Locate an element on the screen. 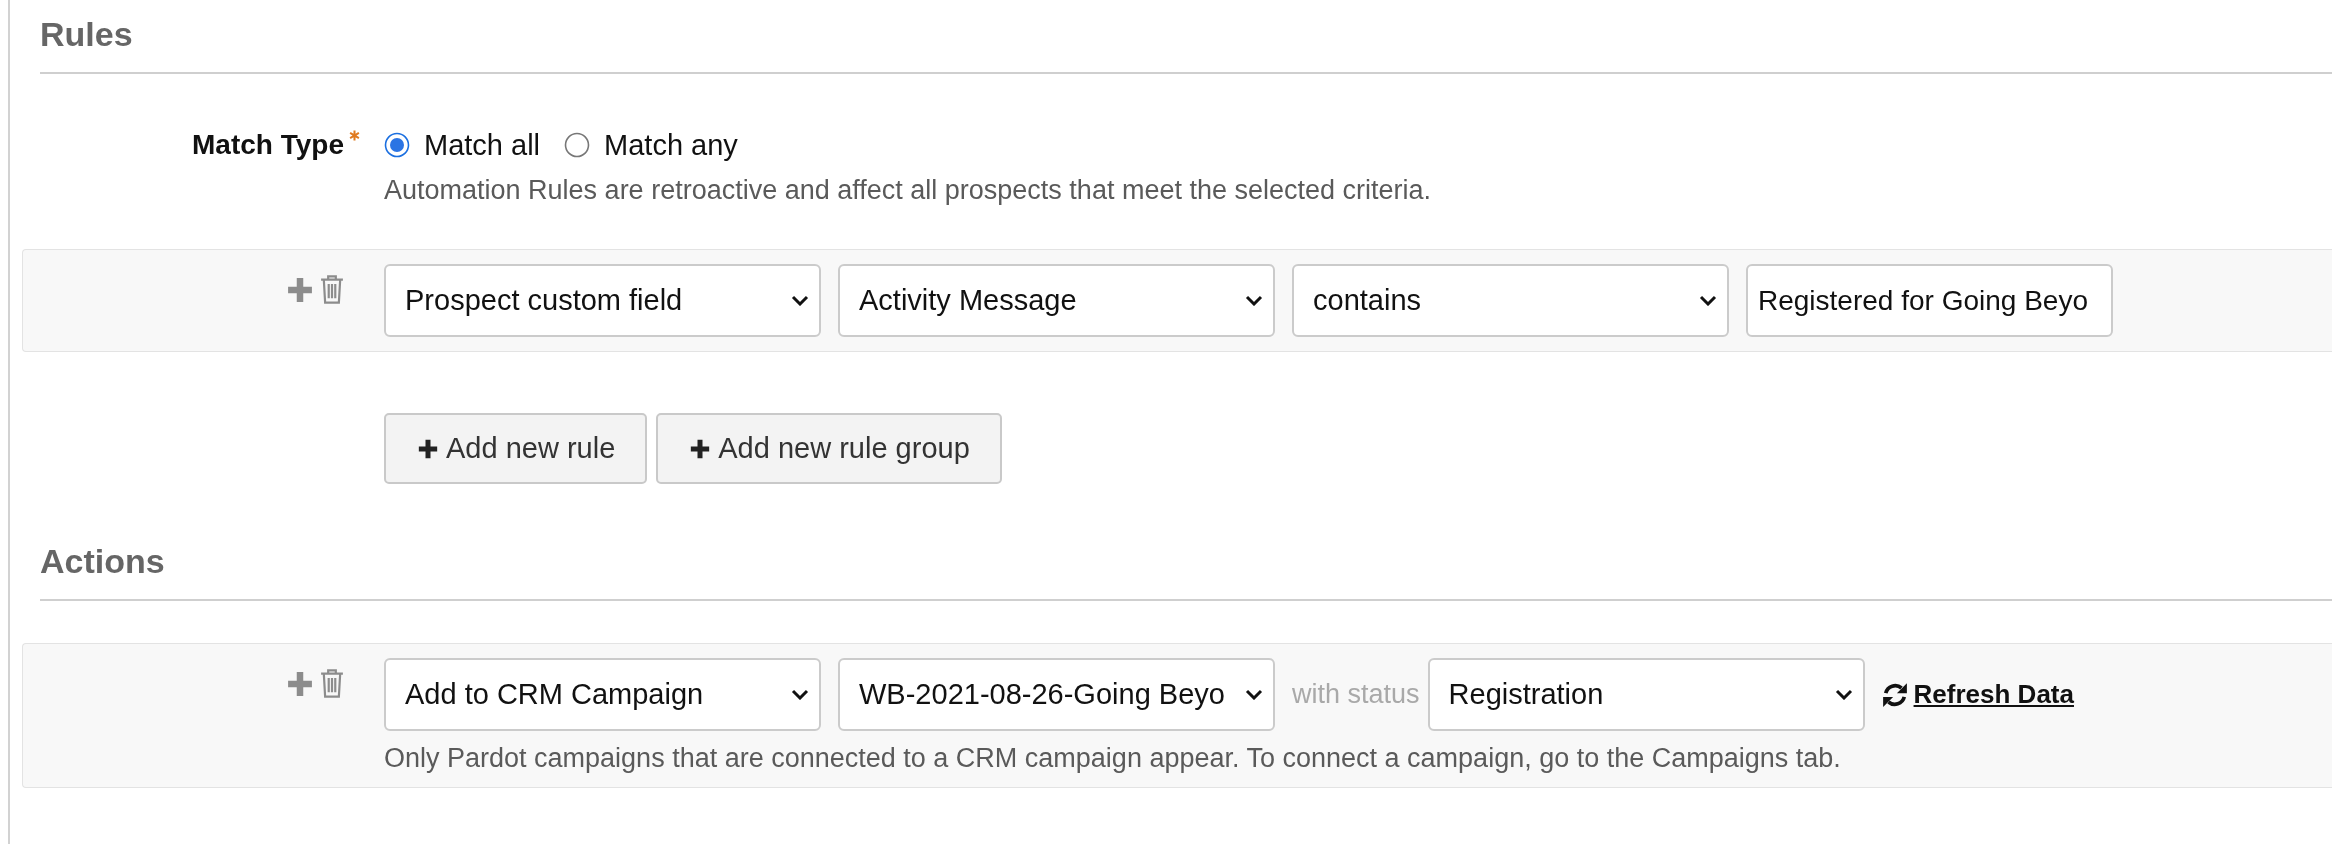 Image resolution: width=2332 pixels, height=844 pixels. dropdown: Activity Message is located at coordinates (1056, 300).